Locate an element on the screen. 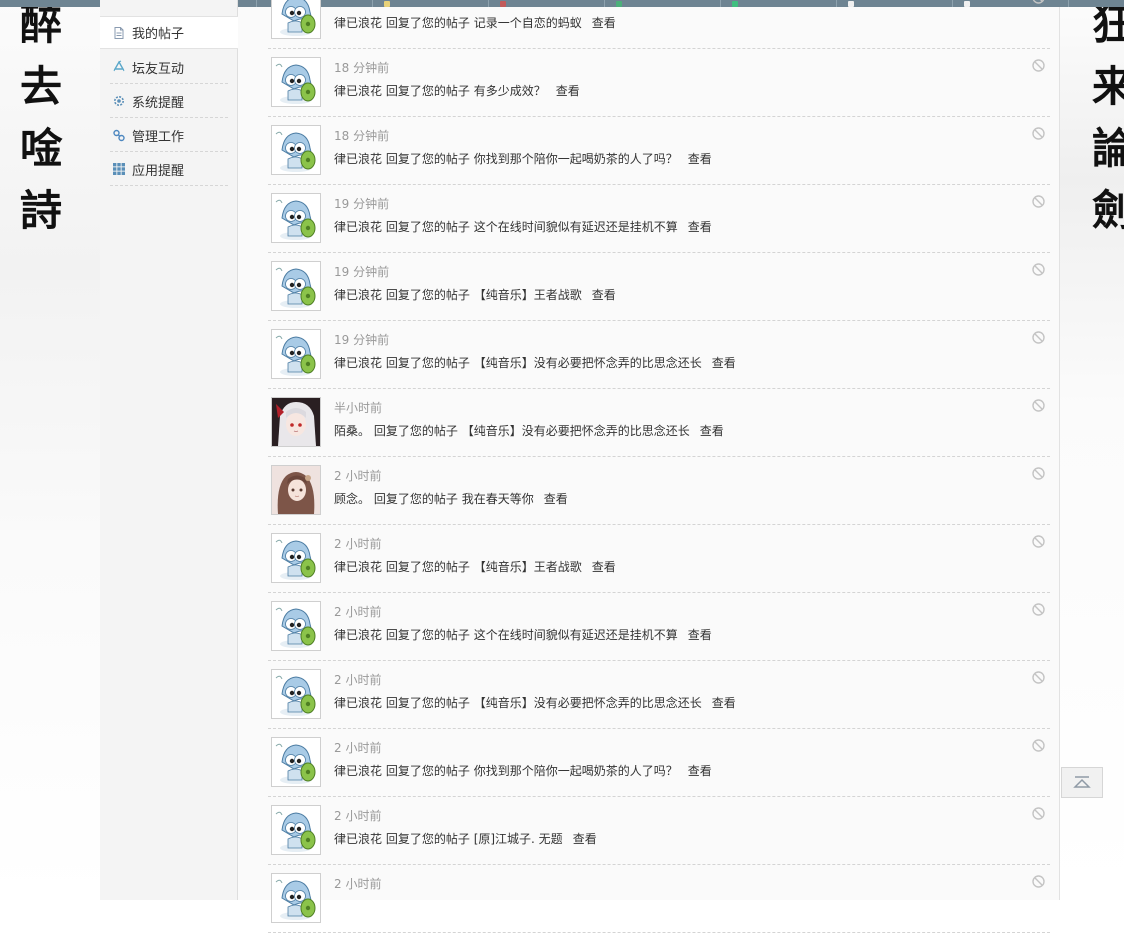 This screenshot has width=1124, height=933. notice-post-subject: 记录一个自恋的蚂蚁 is located at coordinates (528, 23).